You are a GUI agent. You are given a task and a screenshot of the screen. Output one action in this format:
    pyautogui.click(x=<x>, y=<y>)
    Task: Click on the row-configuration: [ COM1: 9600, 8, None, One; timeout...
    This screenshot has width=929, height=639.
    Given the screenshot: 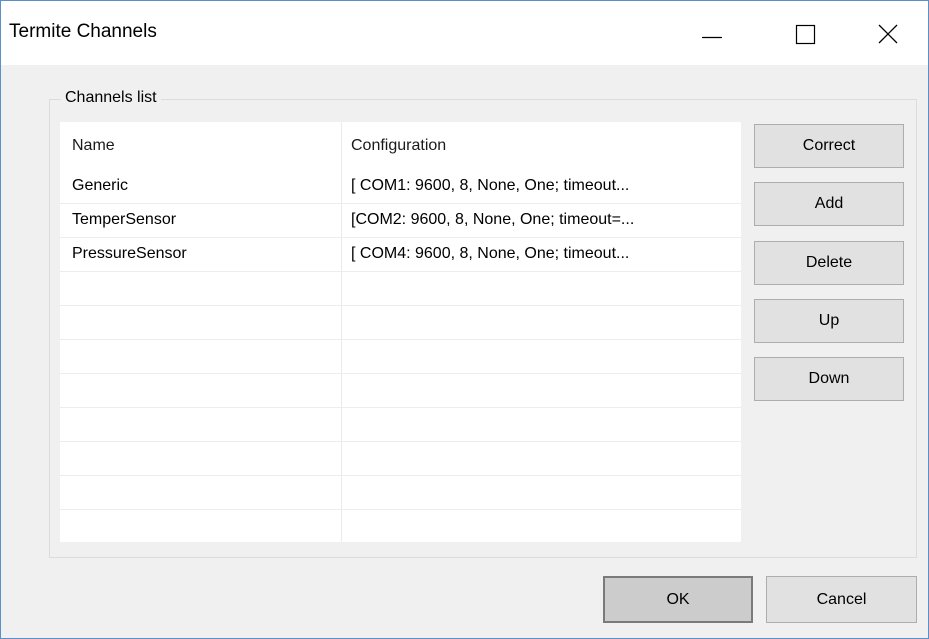 What is the action you would take?
    pyautogui.click(x=490, y=185)
    